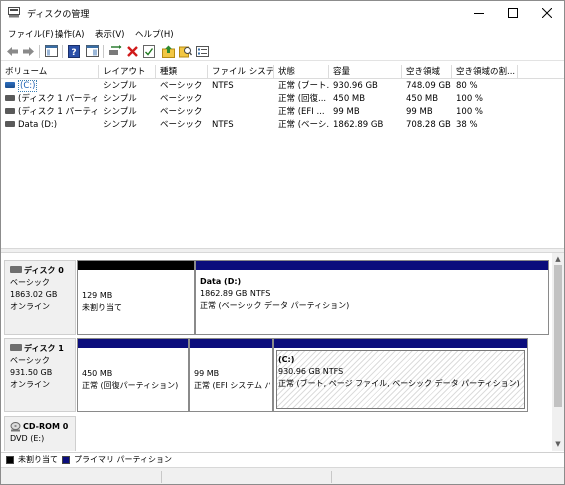  What do you see at coordinates (558, 259) in the screenshot?
I see `scroll-up-icon: ▲` at bounding box center [558, 259].